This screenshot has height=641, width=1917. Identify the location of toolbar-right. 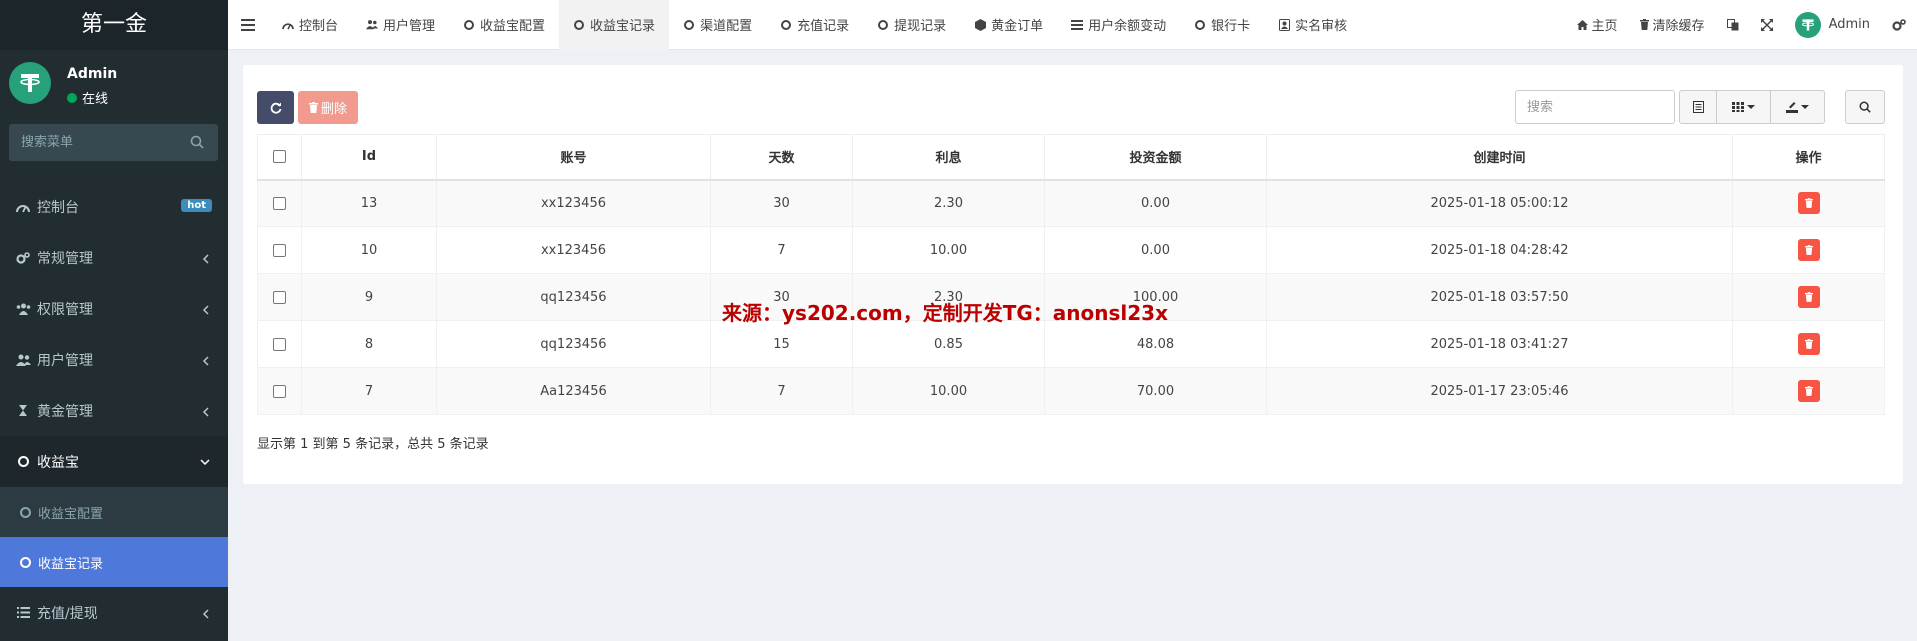
(1700, 107).